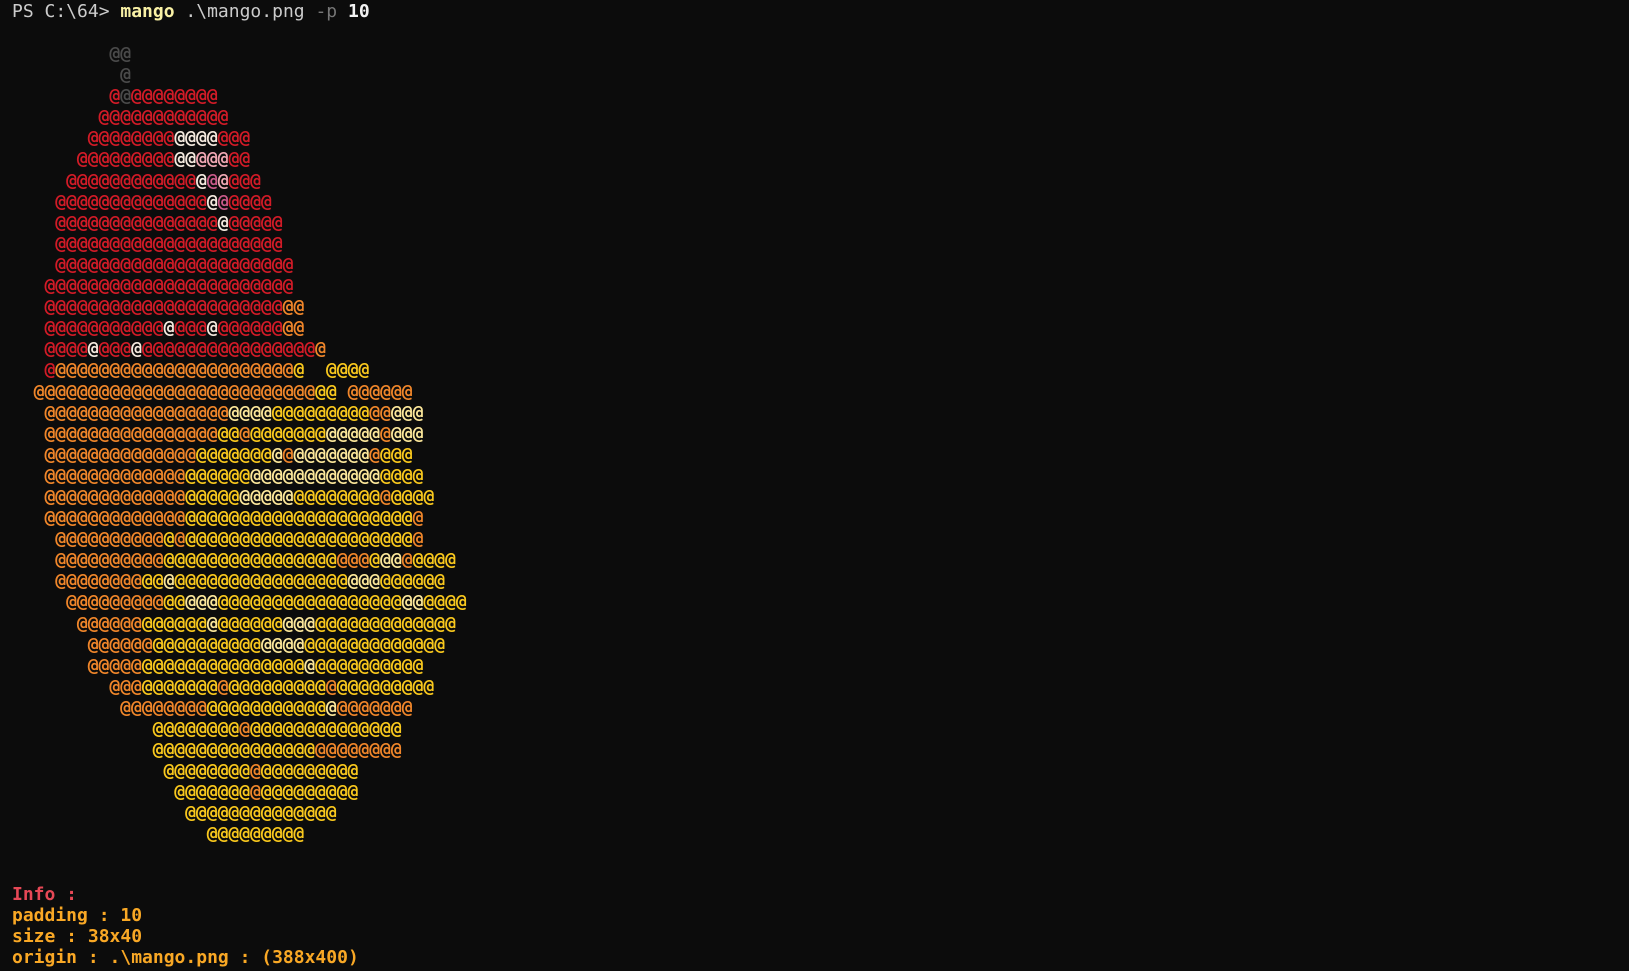 This screenshot has height=971, width=1629. I want to click on ascii-art-row: @@@@@@@@@@@@@@@@@@@@@@@@@@@@@@@, so click(255, 665).